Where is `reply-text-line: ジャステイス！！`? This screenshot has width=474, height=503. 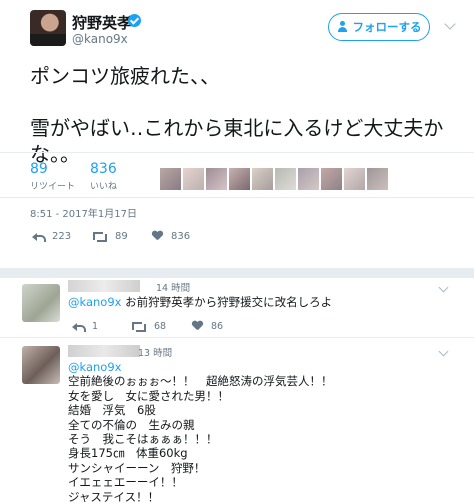
reply-text-line: ジャステイス！！ is located at coordinates (114, 496).